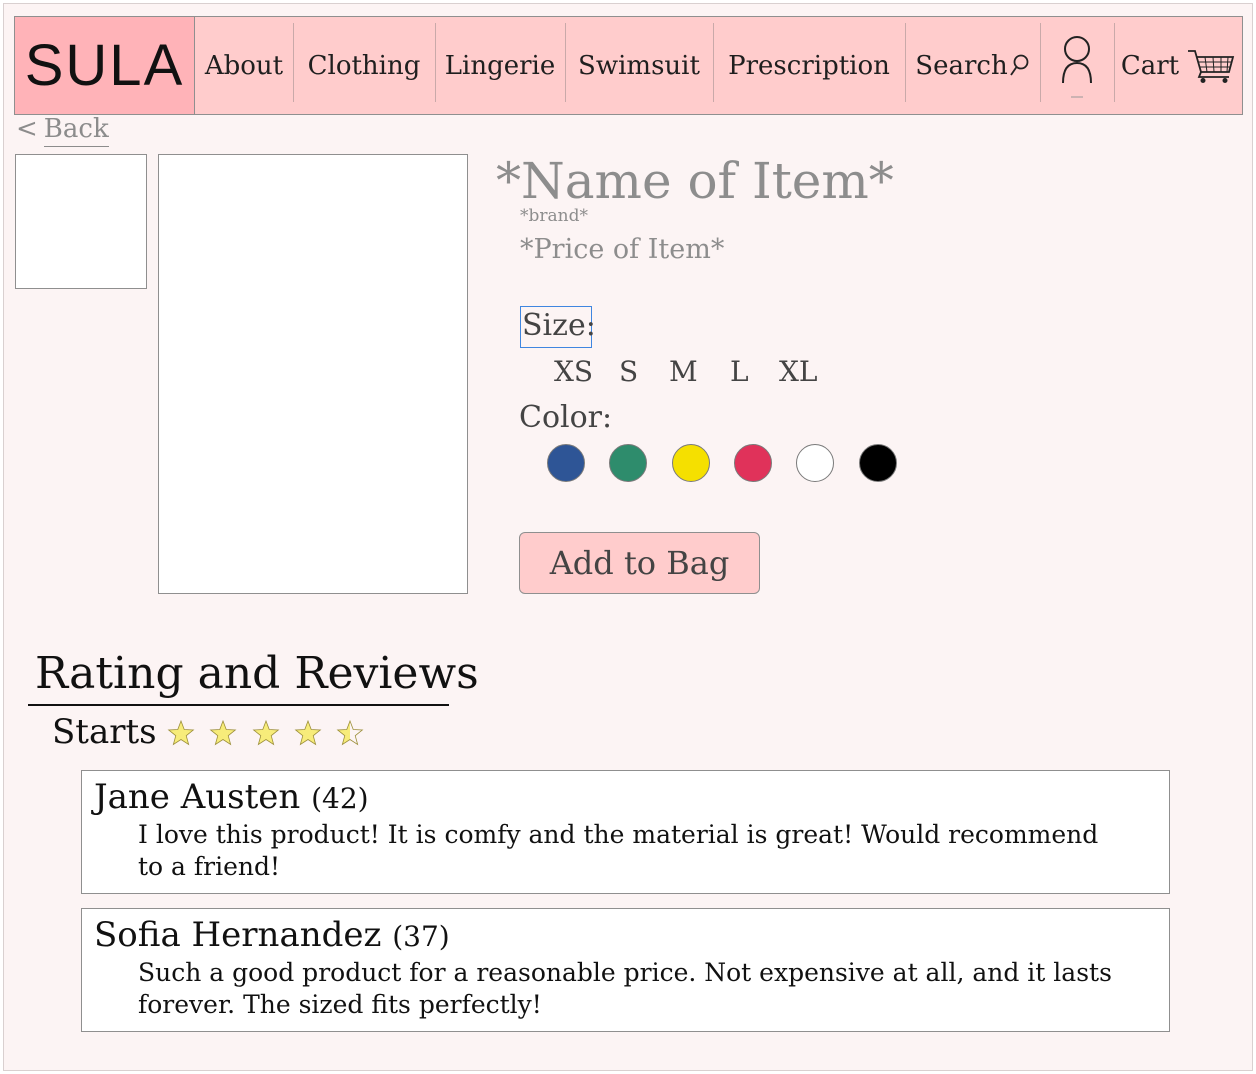 This screenshot has height=1074, width=1256. Describe the element at coordinates (500, 65) in the screenshot. I see `nav-lingerie: Lingerie` at that location.